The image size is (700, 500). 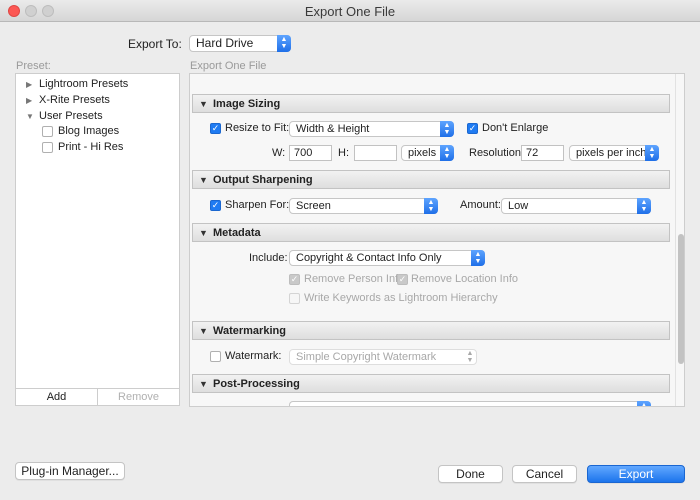 What do you see at coordinates (237, 233) in the screenshot?
I see `section-title: Metadata` at bounding box center [237, 233].